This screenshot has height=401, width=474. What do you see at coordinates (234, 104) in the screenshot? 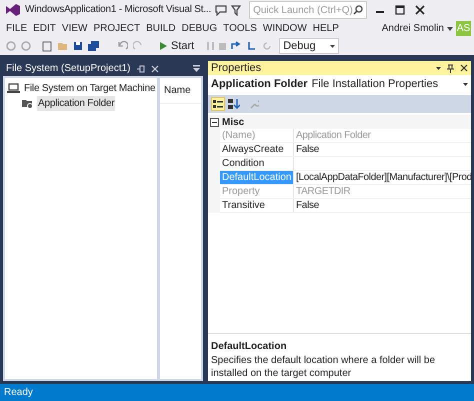
I see `sort-alphabetical-icon` at bounding box center [234, 104].